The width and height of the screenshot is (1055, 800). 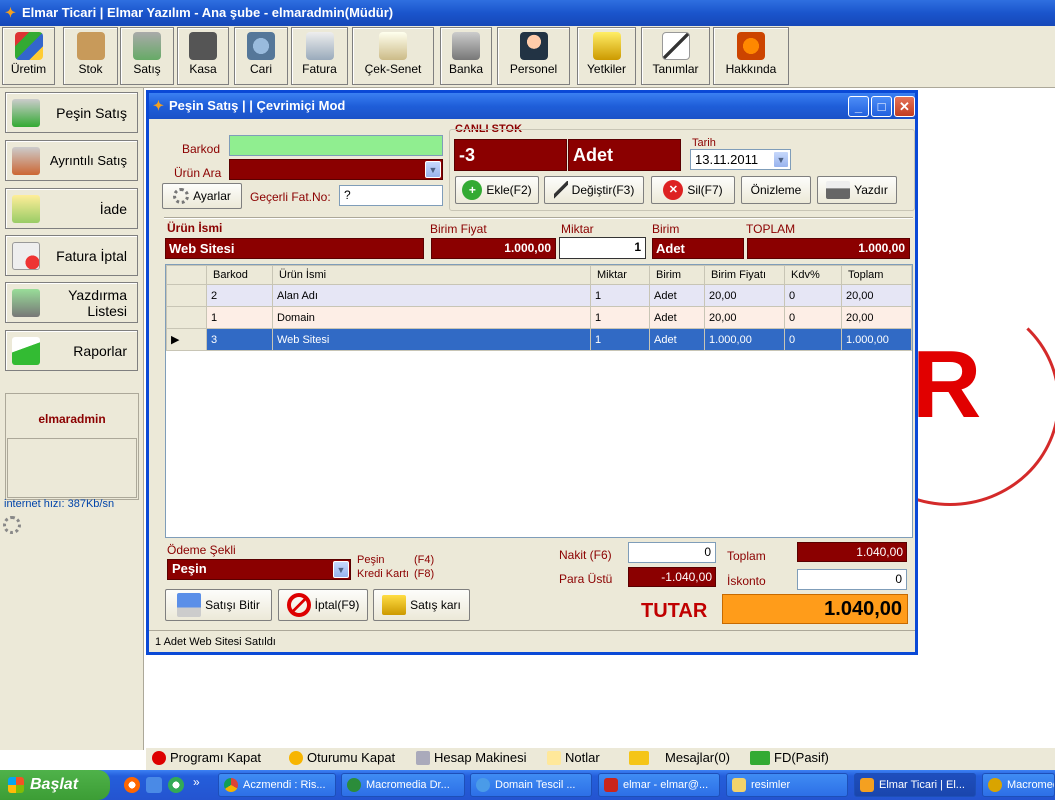 I want to click on urun-ara-dropdown: ▼, so click(x=336, y=169).